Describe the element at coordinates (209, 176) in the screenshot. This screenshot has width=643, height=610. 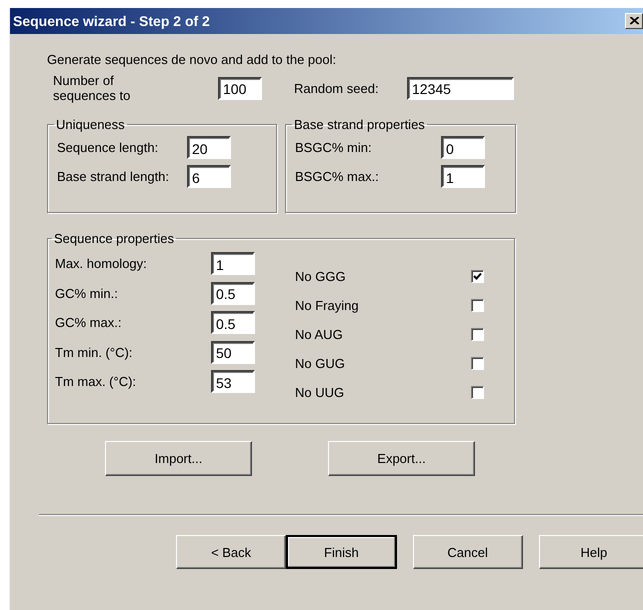
I see `input-field: 6` at that location.